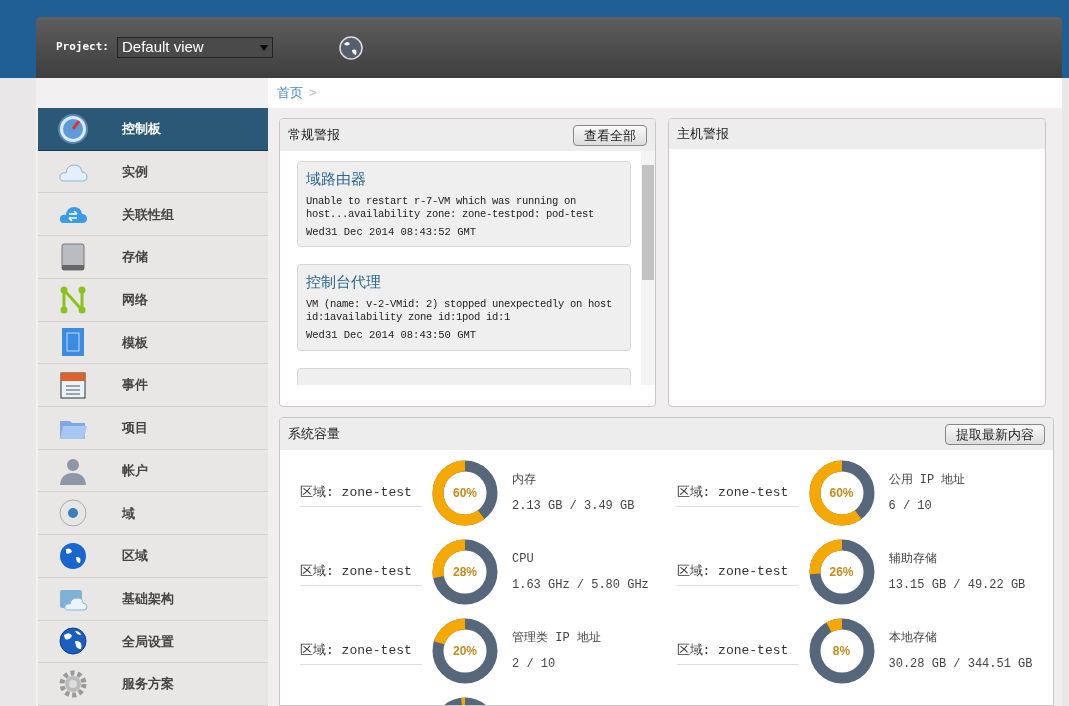 This screenshot has height=706, width=1069. Describe the element at coordinates (314, 135) in the screenshot. I see `panel-title: 常规警报` at that location.